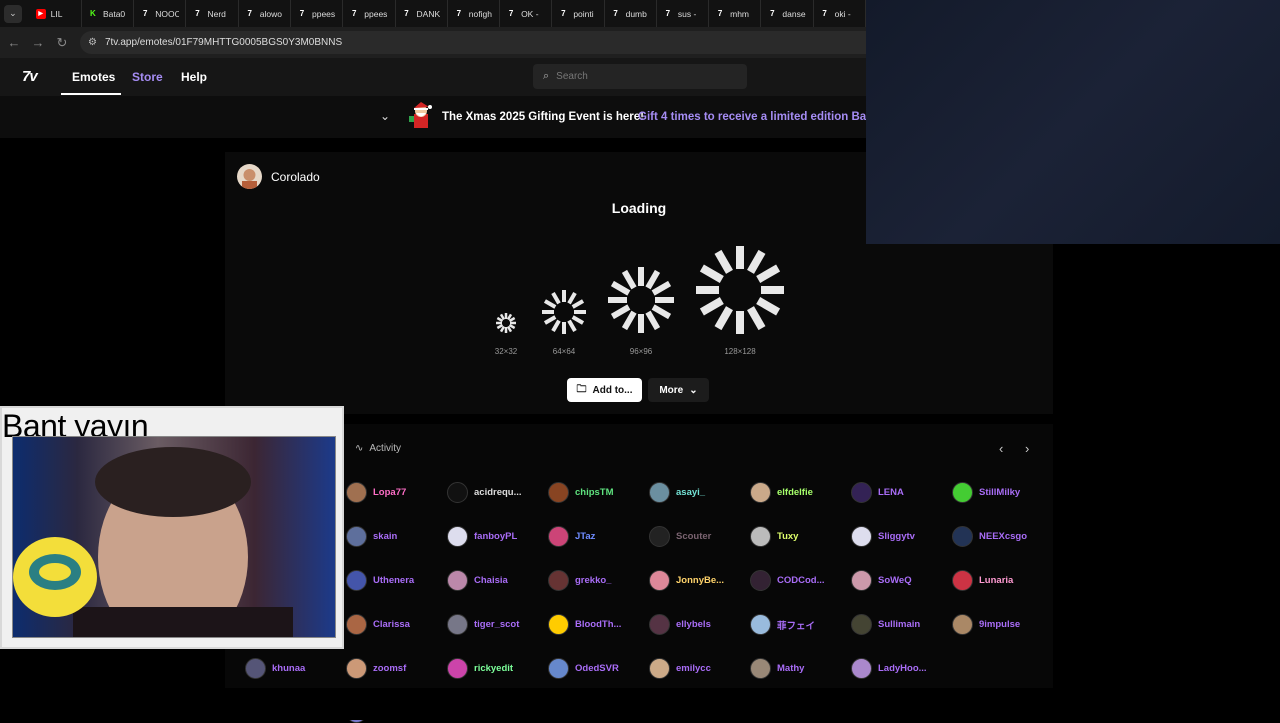 The width and height of the screenshot is (1280, 723). I want to click on search-input: ⌕ Search, so click(640, 76).